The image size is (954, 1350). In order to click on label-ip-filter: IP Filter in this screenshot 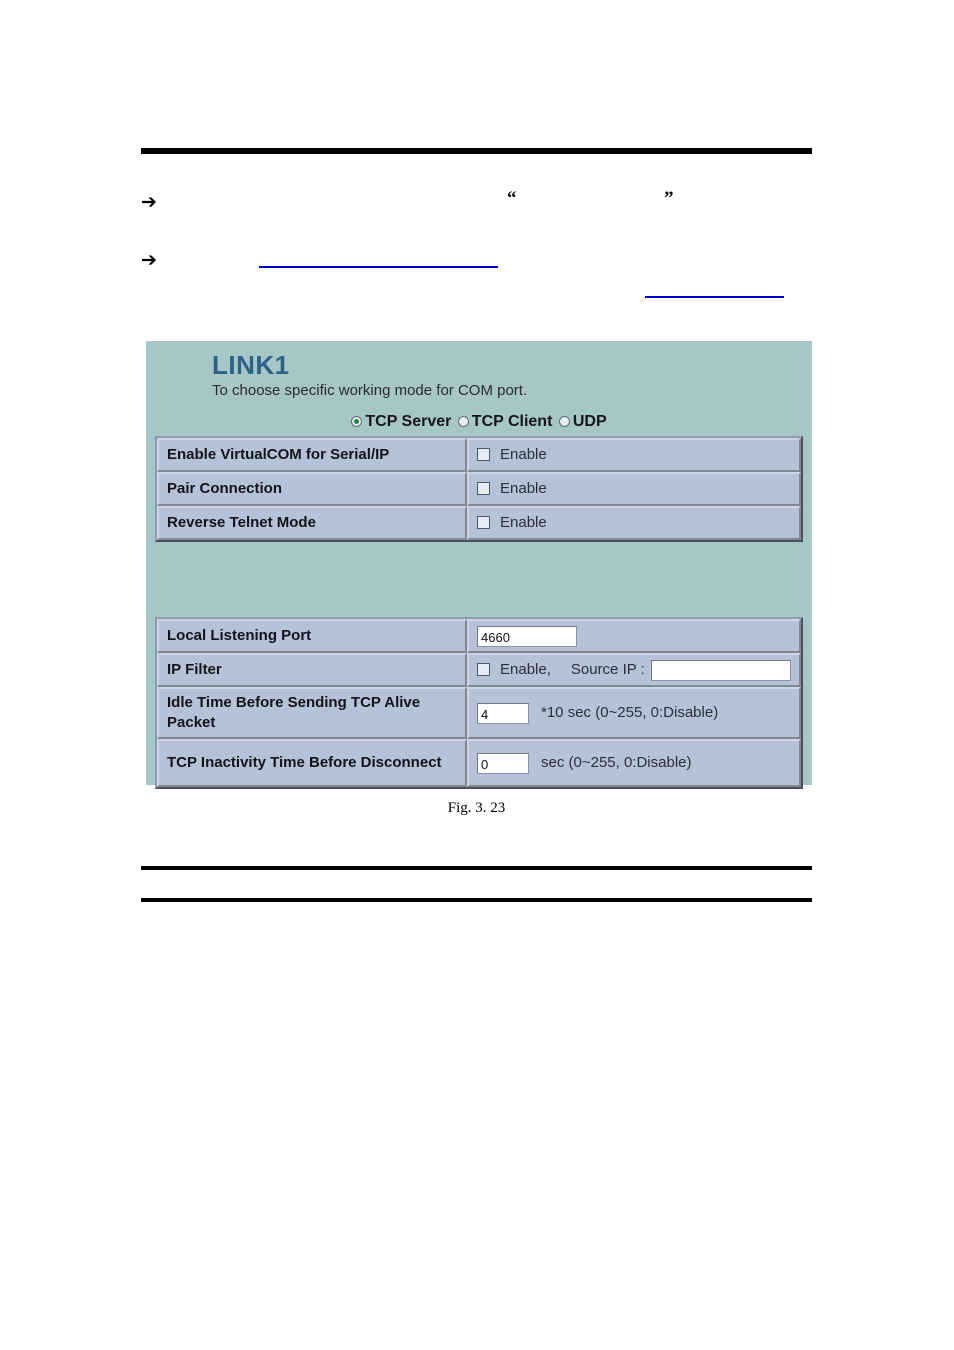, I will do `click(312, 670)`.